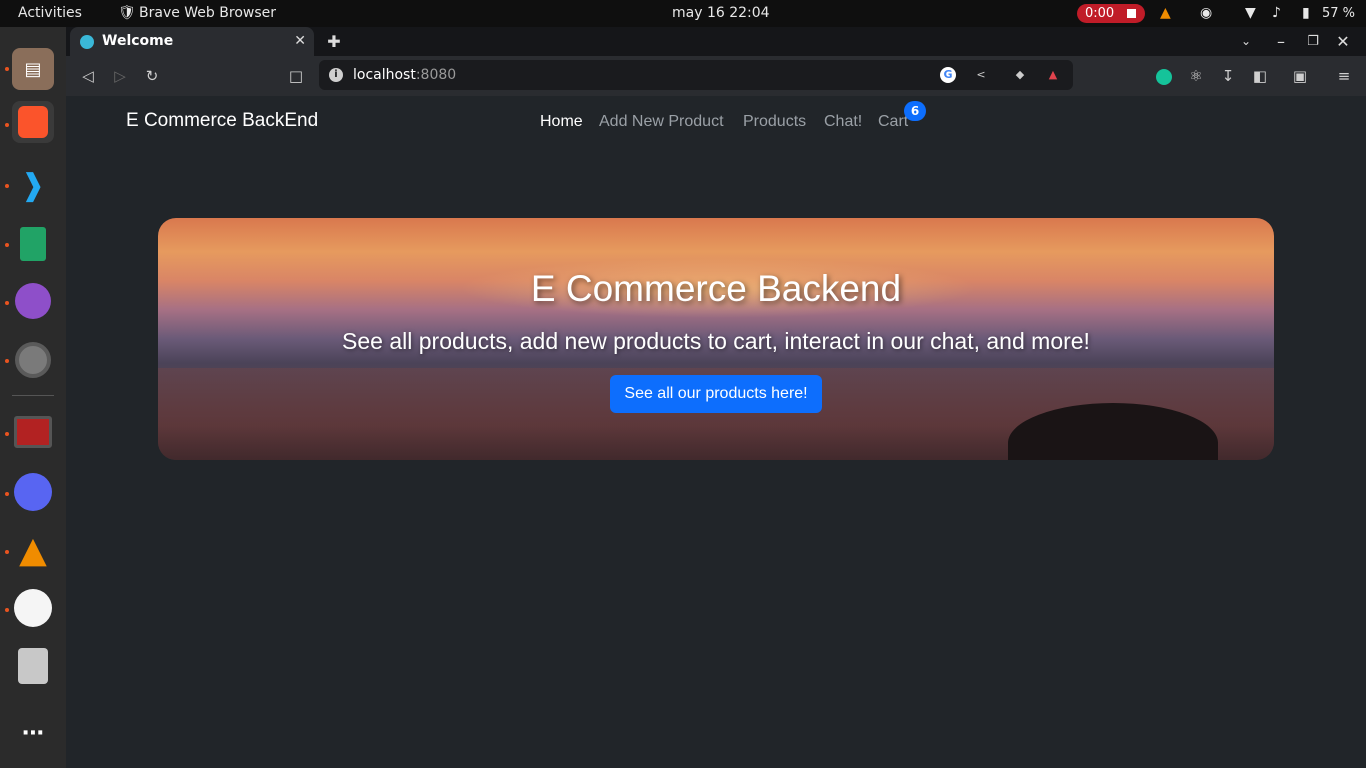 This screenshot has width=1366, height=768. Describe the element at coordinates (33, 301) in the screenshot. I see `github-icon` at that location.